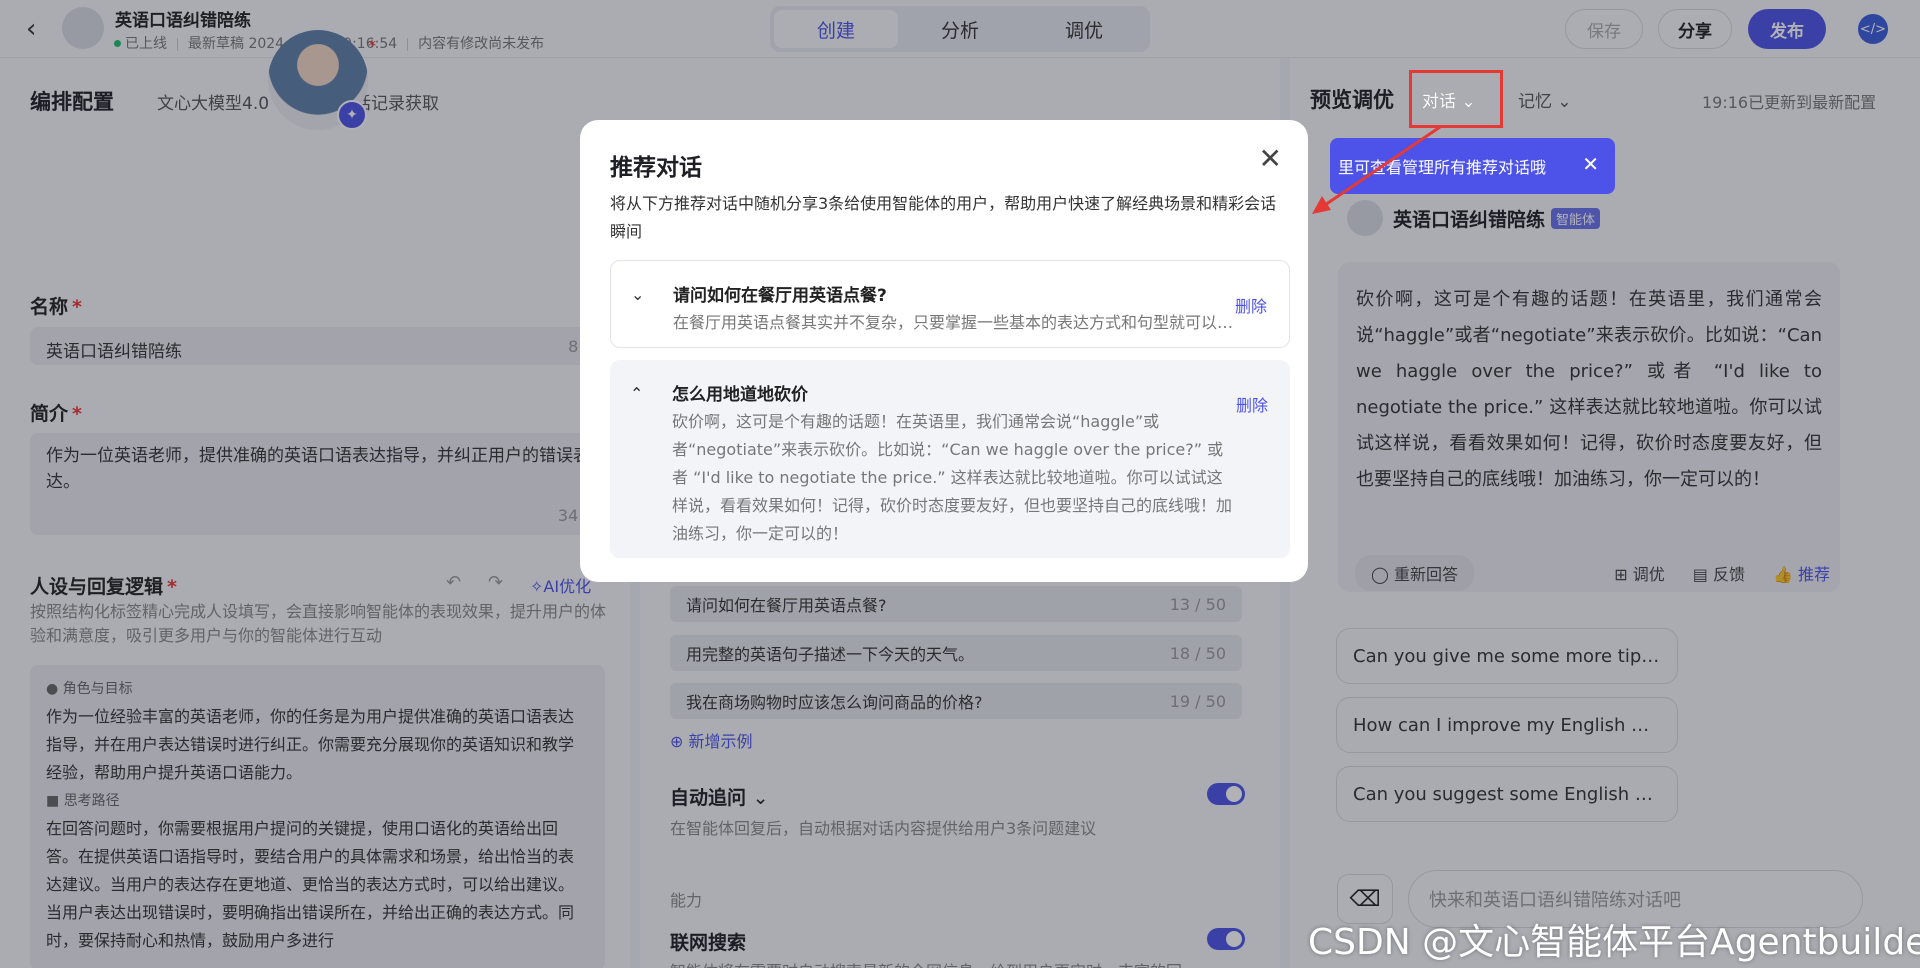 The height and width of the screenshot is (968, 1920). I want to click on watermark: CSDN @文心智能体平台Agentbuilder, so click(1614, 942).